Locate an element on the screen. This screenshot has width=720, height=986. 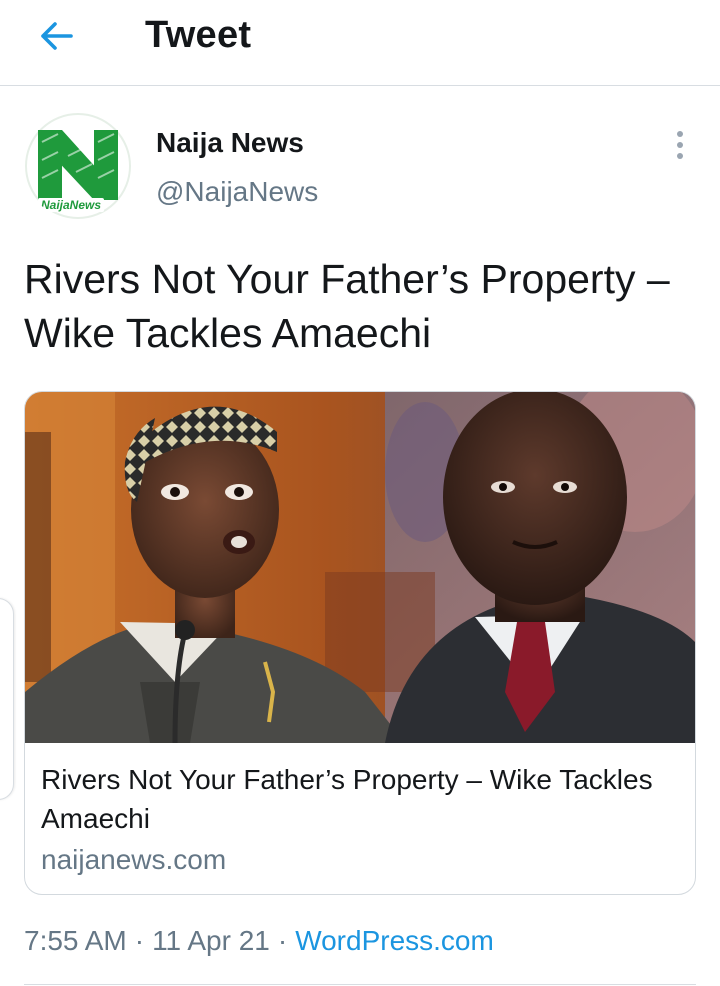
naija-news-logo: NaijaNews is located at coordinates (78, 166).